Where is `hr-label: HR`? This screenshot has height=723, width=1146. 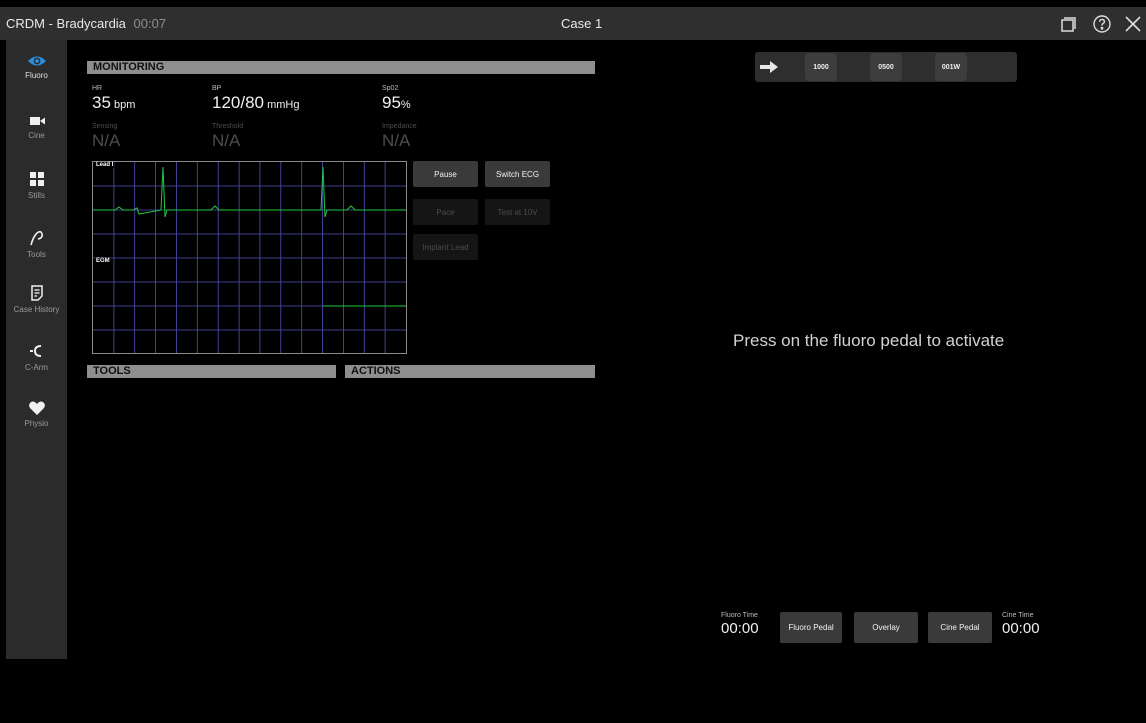 hr-label: HR is located at coordinates (97, 88).